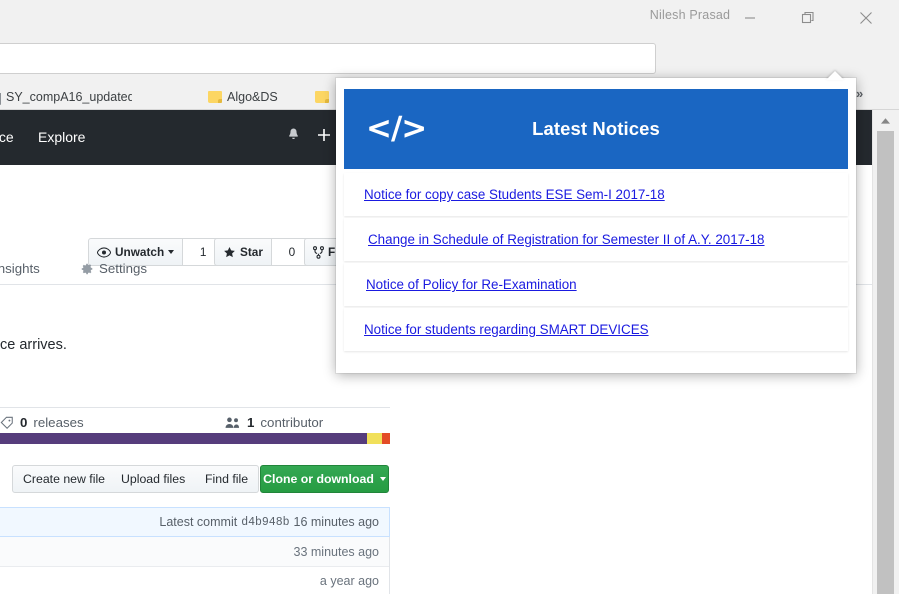  What do you see at coordinates (596, 129) in the screenshot?
I see `popup-header: </> Latest Notices` at bounding box center [596, 129].